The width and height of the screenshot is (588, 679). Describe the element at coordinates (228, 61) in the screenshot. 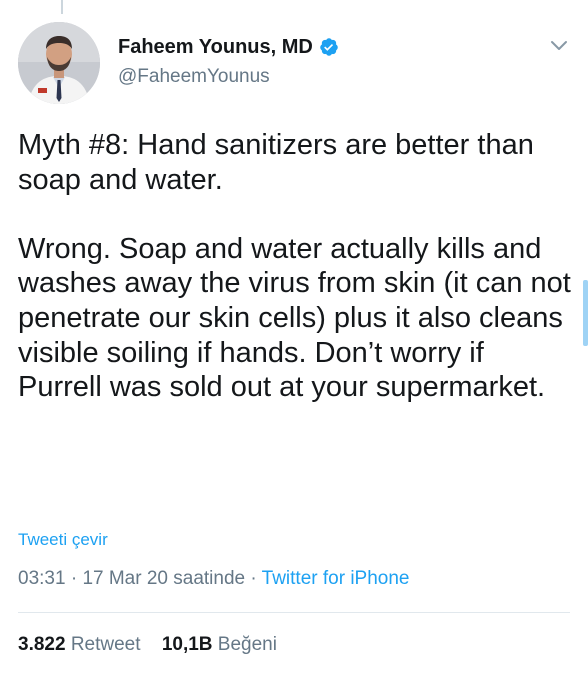

I see `author-names: Faheem Younus, MD @FaheemYounus` at that location.